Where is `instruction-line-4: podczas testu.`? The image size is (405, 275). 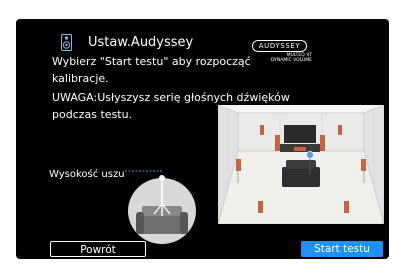 instruction-line-4: podczas testu. is located at coordinates (92, 114).